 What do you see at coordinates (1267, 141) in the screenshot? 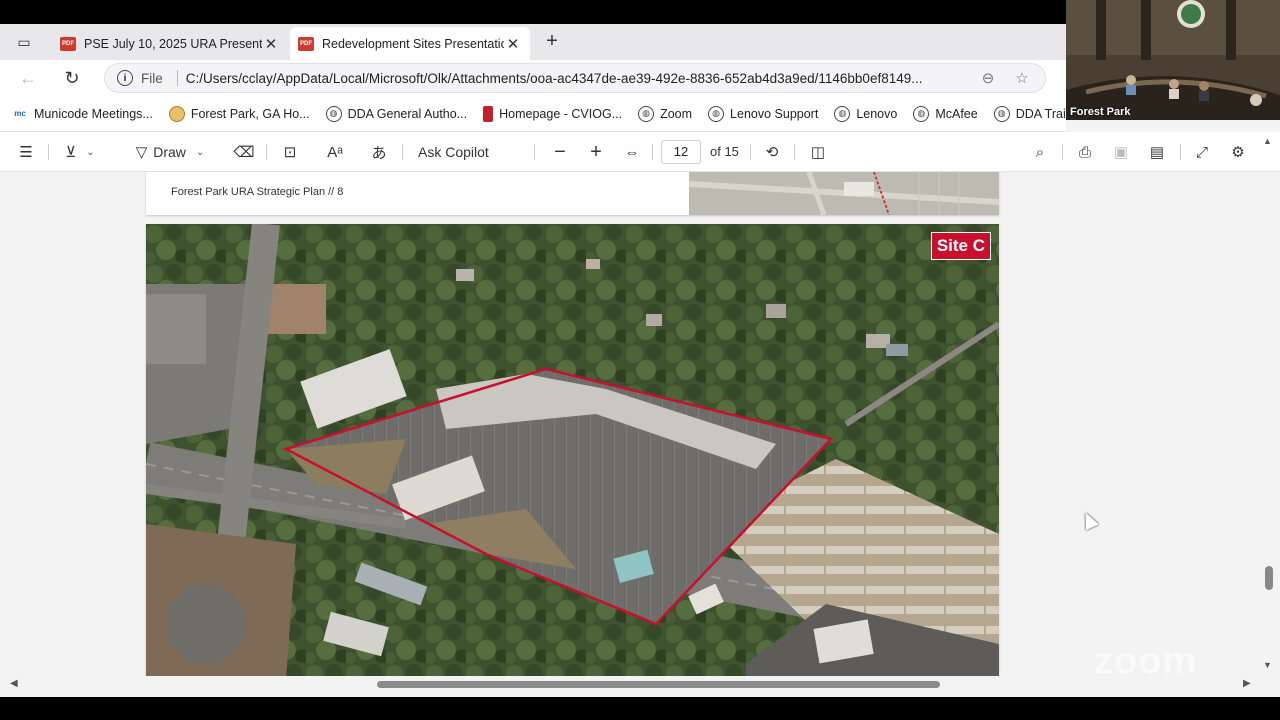
I see `scroll-up-icon: ▲` at bounding box center [1267, 141].